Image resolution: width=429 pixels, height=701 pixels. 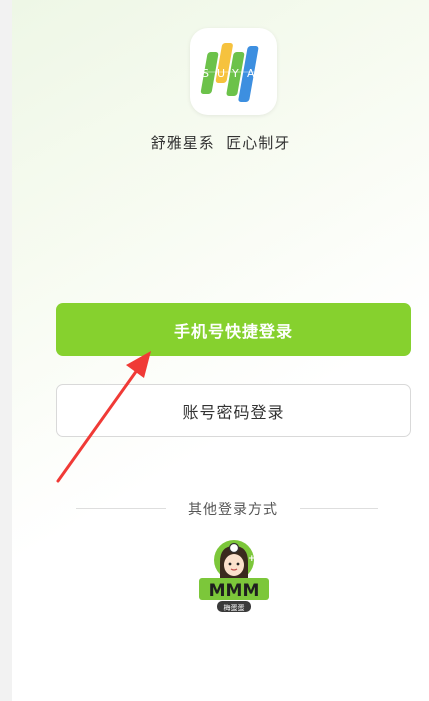 What do you see at coordinates (233, 510) in the screenshot?
I see `other-login-label: 其他登录方式` at bounding box center [233, 510].